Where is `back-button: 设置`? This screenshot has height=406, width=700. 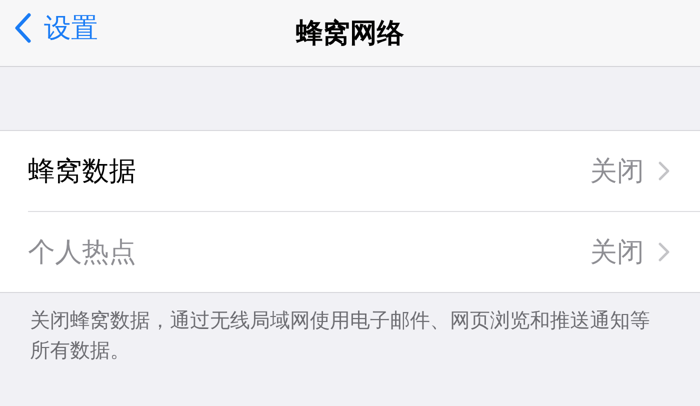
back-button: 设置 is located at coordinates (56, 28).